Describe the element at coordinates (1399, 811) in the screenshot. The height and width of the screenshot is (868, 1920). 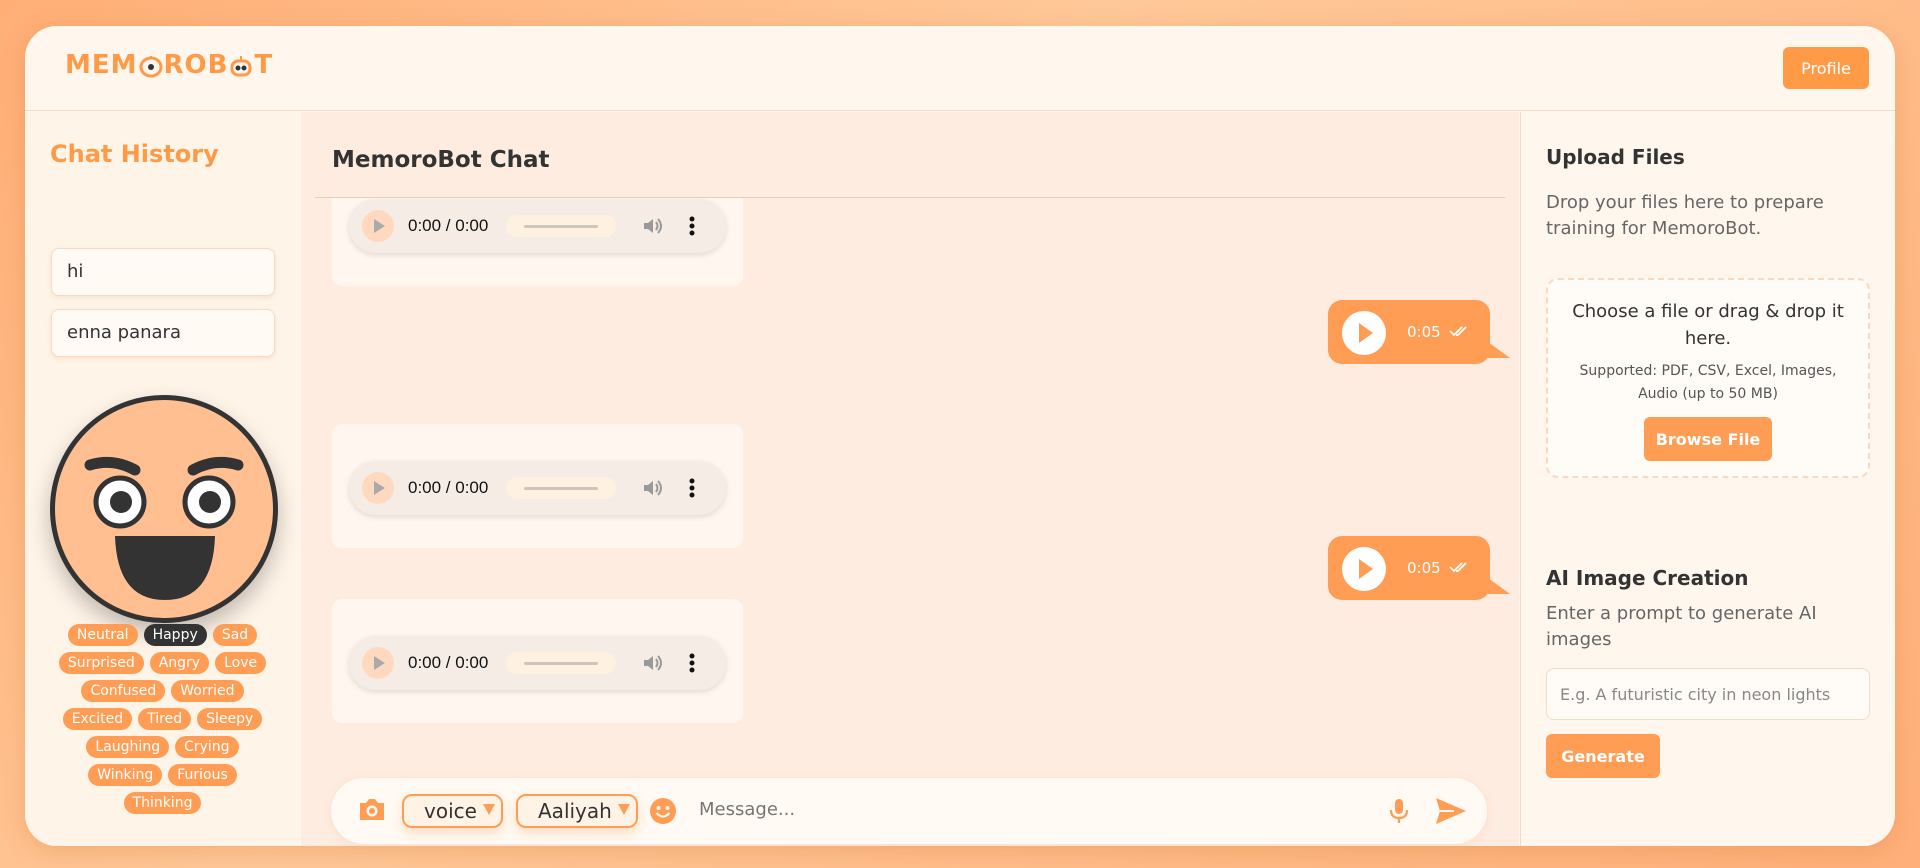
I see `microphone-icon` at that location.